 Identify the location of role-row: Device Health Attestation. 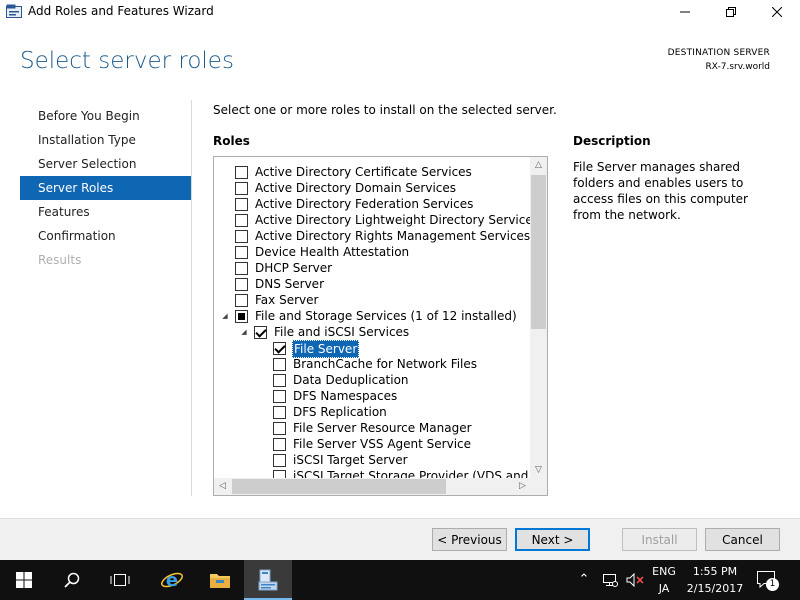
(372, 252).